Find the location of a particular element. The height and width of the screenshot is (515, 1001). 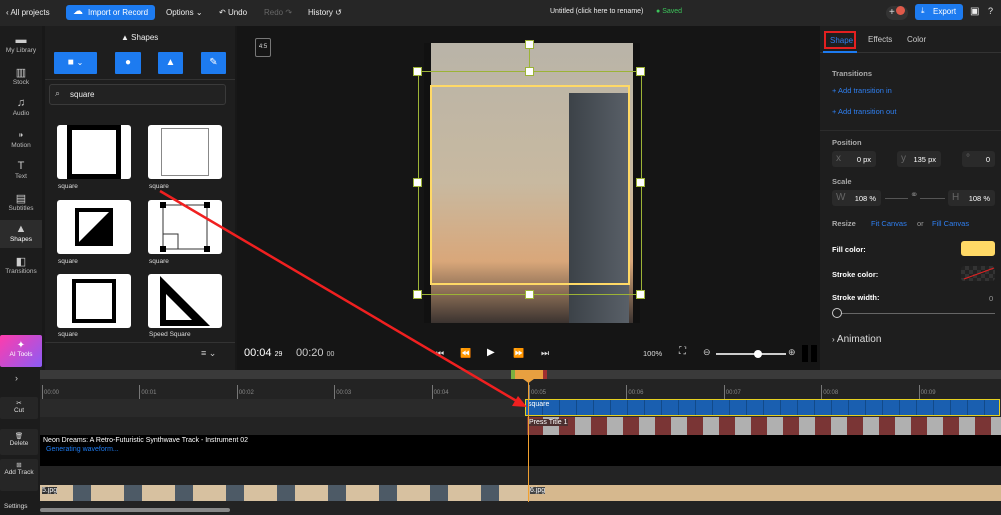

rotation-input: ° 0 is located at coordinates (978, 159).